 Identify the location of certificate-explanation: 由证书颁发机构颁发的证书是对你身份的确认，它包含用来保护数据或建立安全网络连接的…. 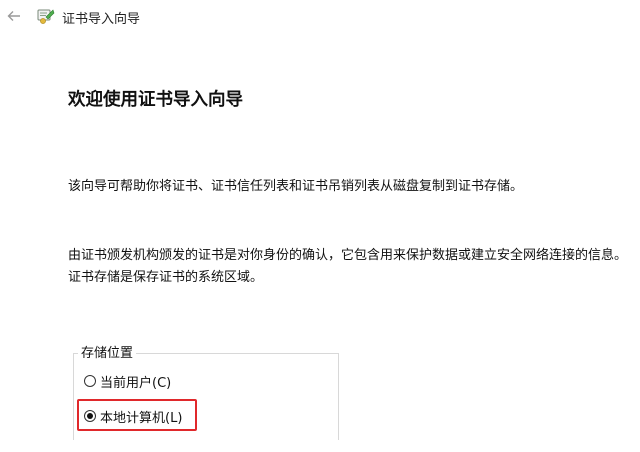
(348, 266).